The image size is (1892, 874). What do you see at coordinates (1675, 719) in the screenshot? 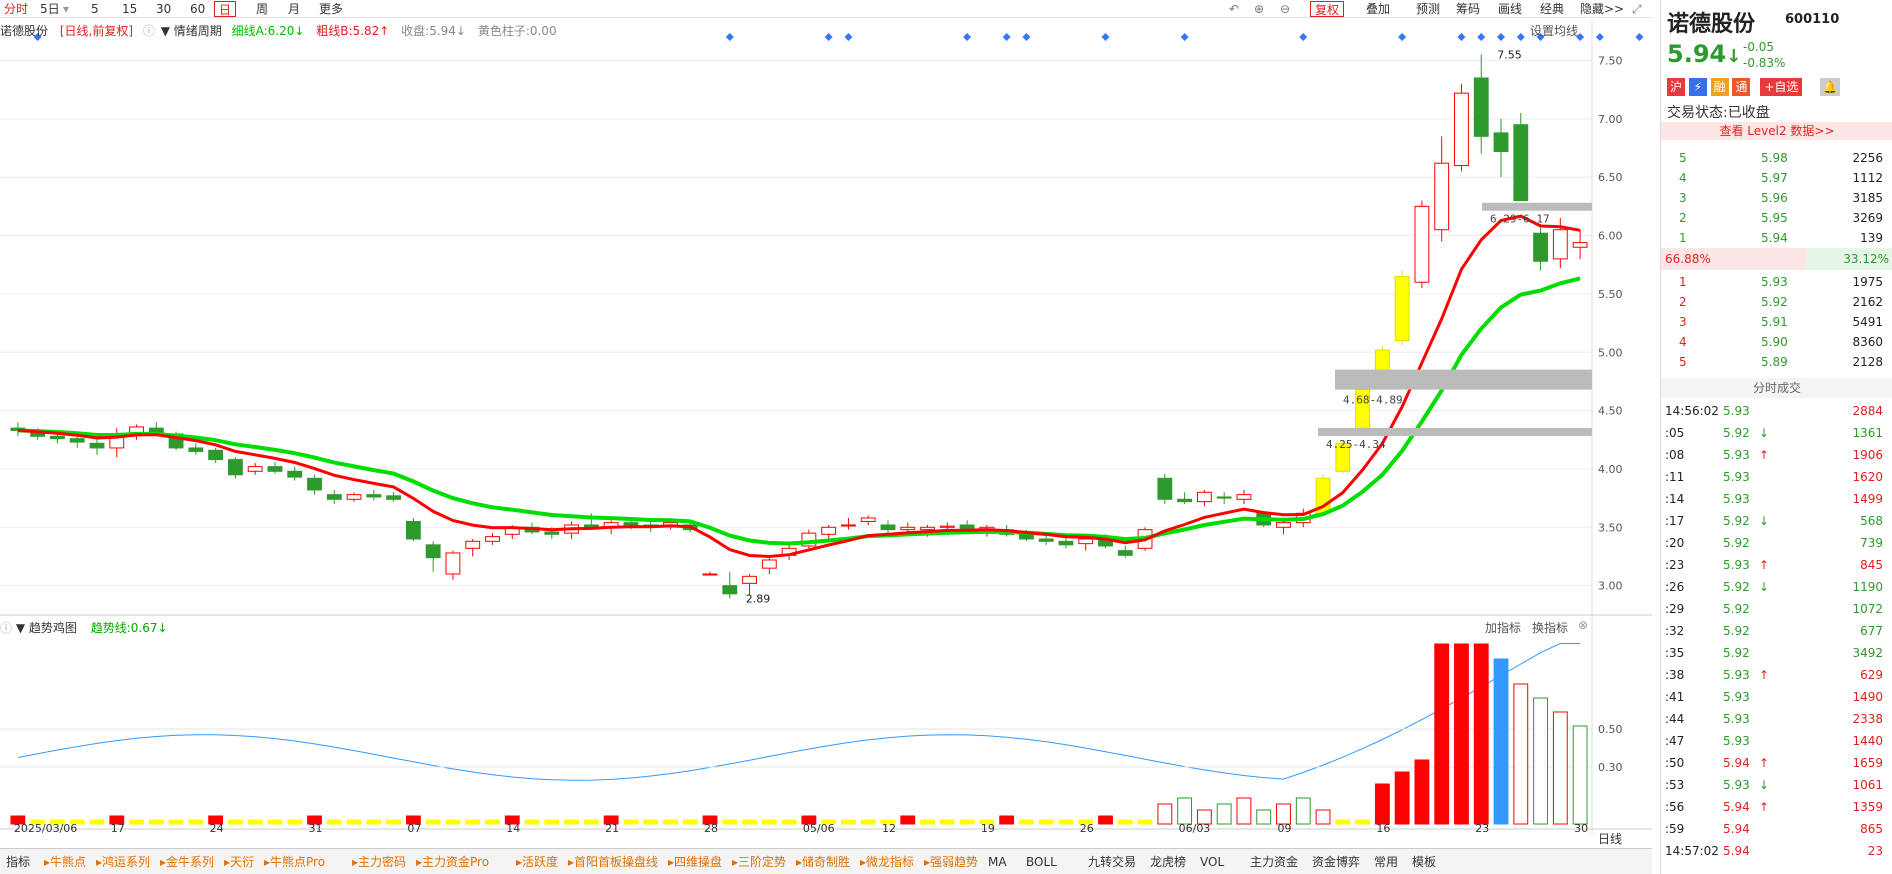
I see `trade-time: :44` at bounding box center [1675, 719].